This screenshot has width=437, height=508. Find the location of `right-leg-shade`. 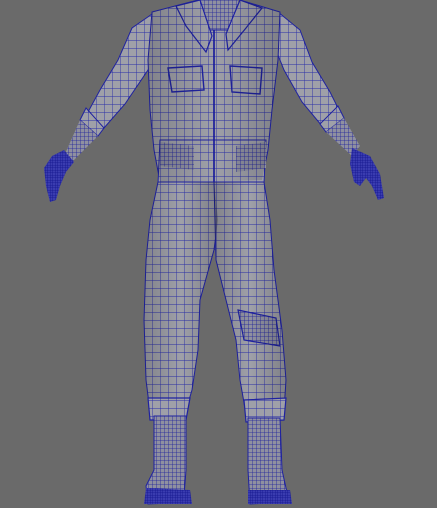

right-leg-shade is located at coordinates (250, 298).